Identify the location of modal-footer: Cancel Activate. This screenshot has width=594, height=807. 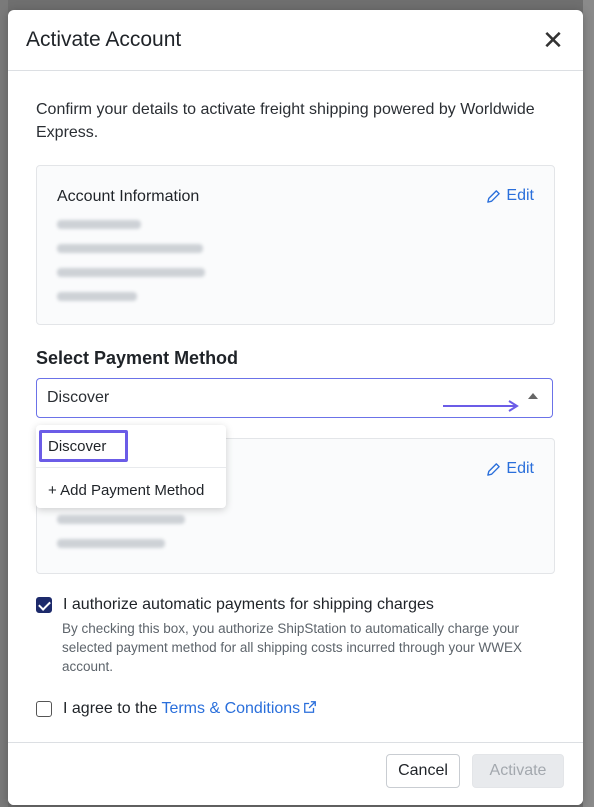
(295, 773).